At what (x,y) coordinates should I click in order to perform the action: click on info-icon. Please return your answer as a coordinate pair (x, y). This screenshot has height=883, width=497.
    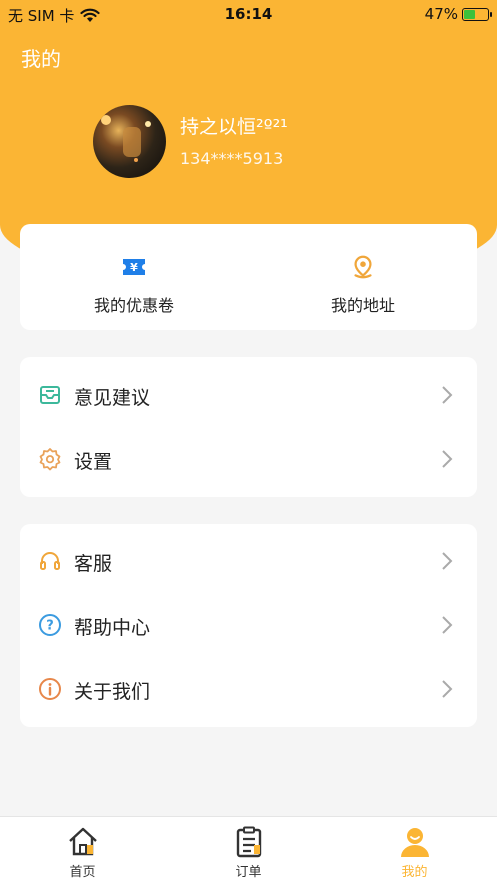
    Looking at the image, I should click on (50, 689).